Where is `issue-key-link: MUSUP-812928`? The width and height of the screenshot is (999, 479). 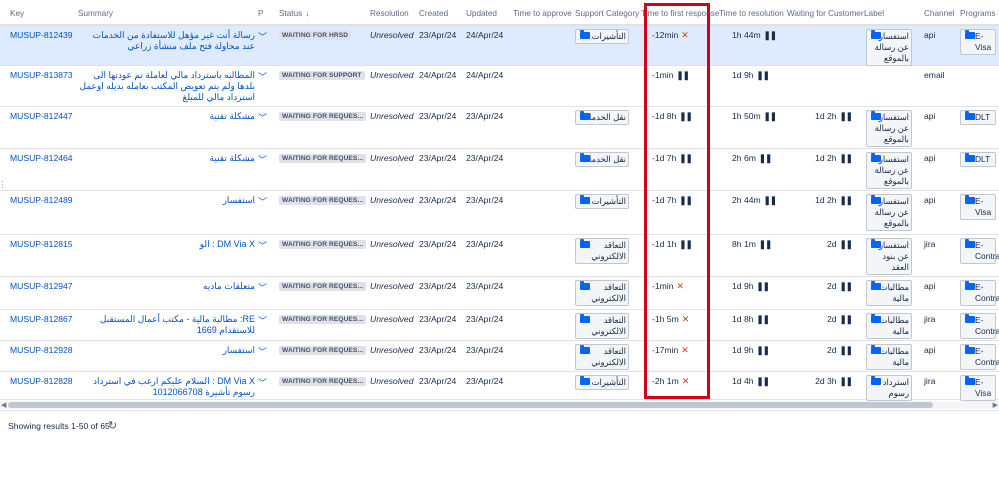 issue-key-link: MUSUP-812928 is located at coordinates (41, 350).